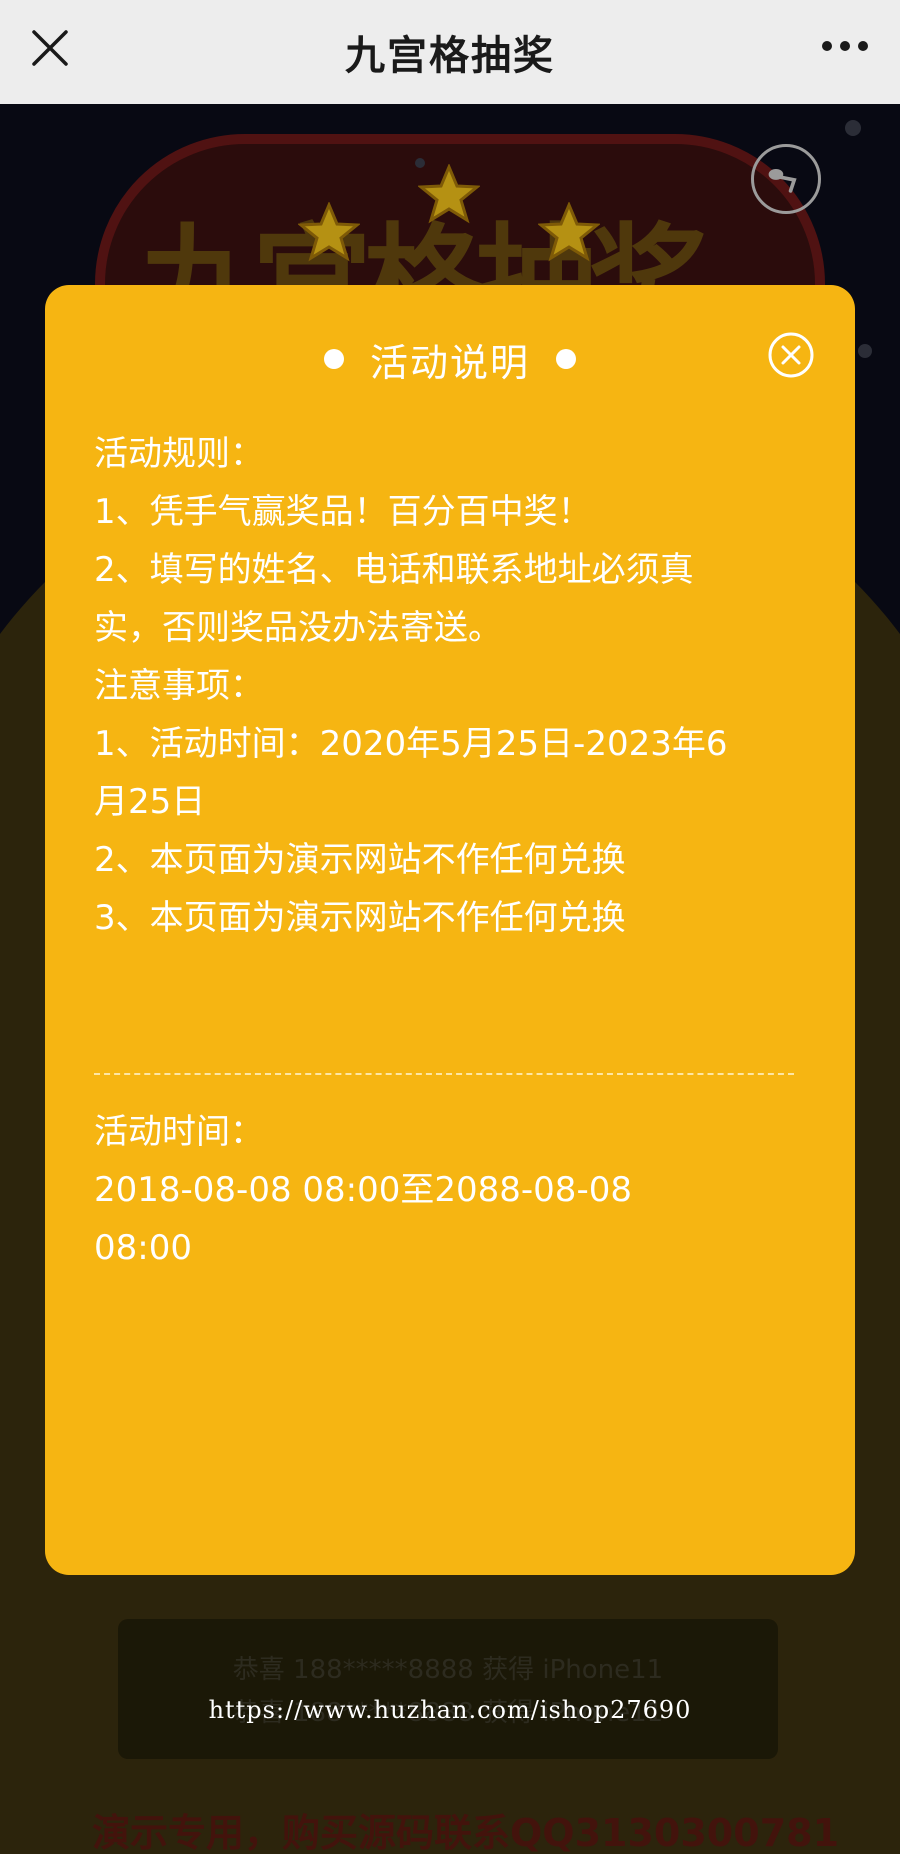 This screenshot has height=1854, width=900. I want to click on more-dots-icon, so click(845, 46).